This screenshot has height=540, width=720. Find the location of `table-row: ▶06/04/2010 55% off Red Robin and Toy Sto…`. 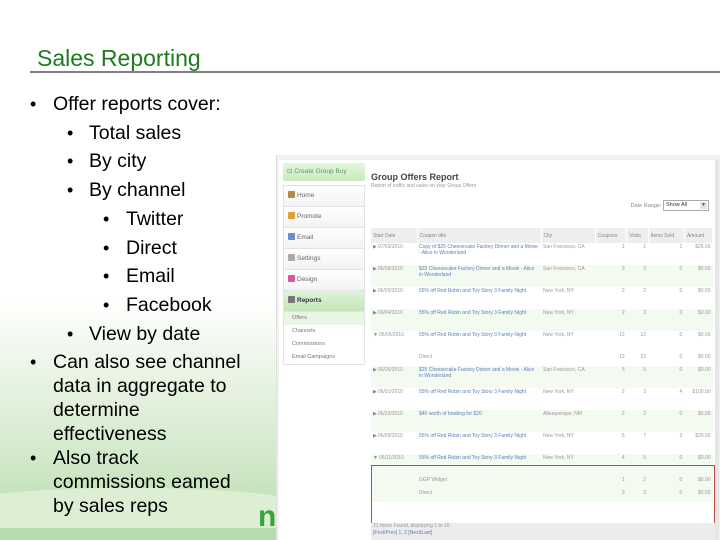

table-row: ▶06/04/2010 55% off Red Robin and Toy Sto… is located at coordinates (542, 320).